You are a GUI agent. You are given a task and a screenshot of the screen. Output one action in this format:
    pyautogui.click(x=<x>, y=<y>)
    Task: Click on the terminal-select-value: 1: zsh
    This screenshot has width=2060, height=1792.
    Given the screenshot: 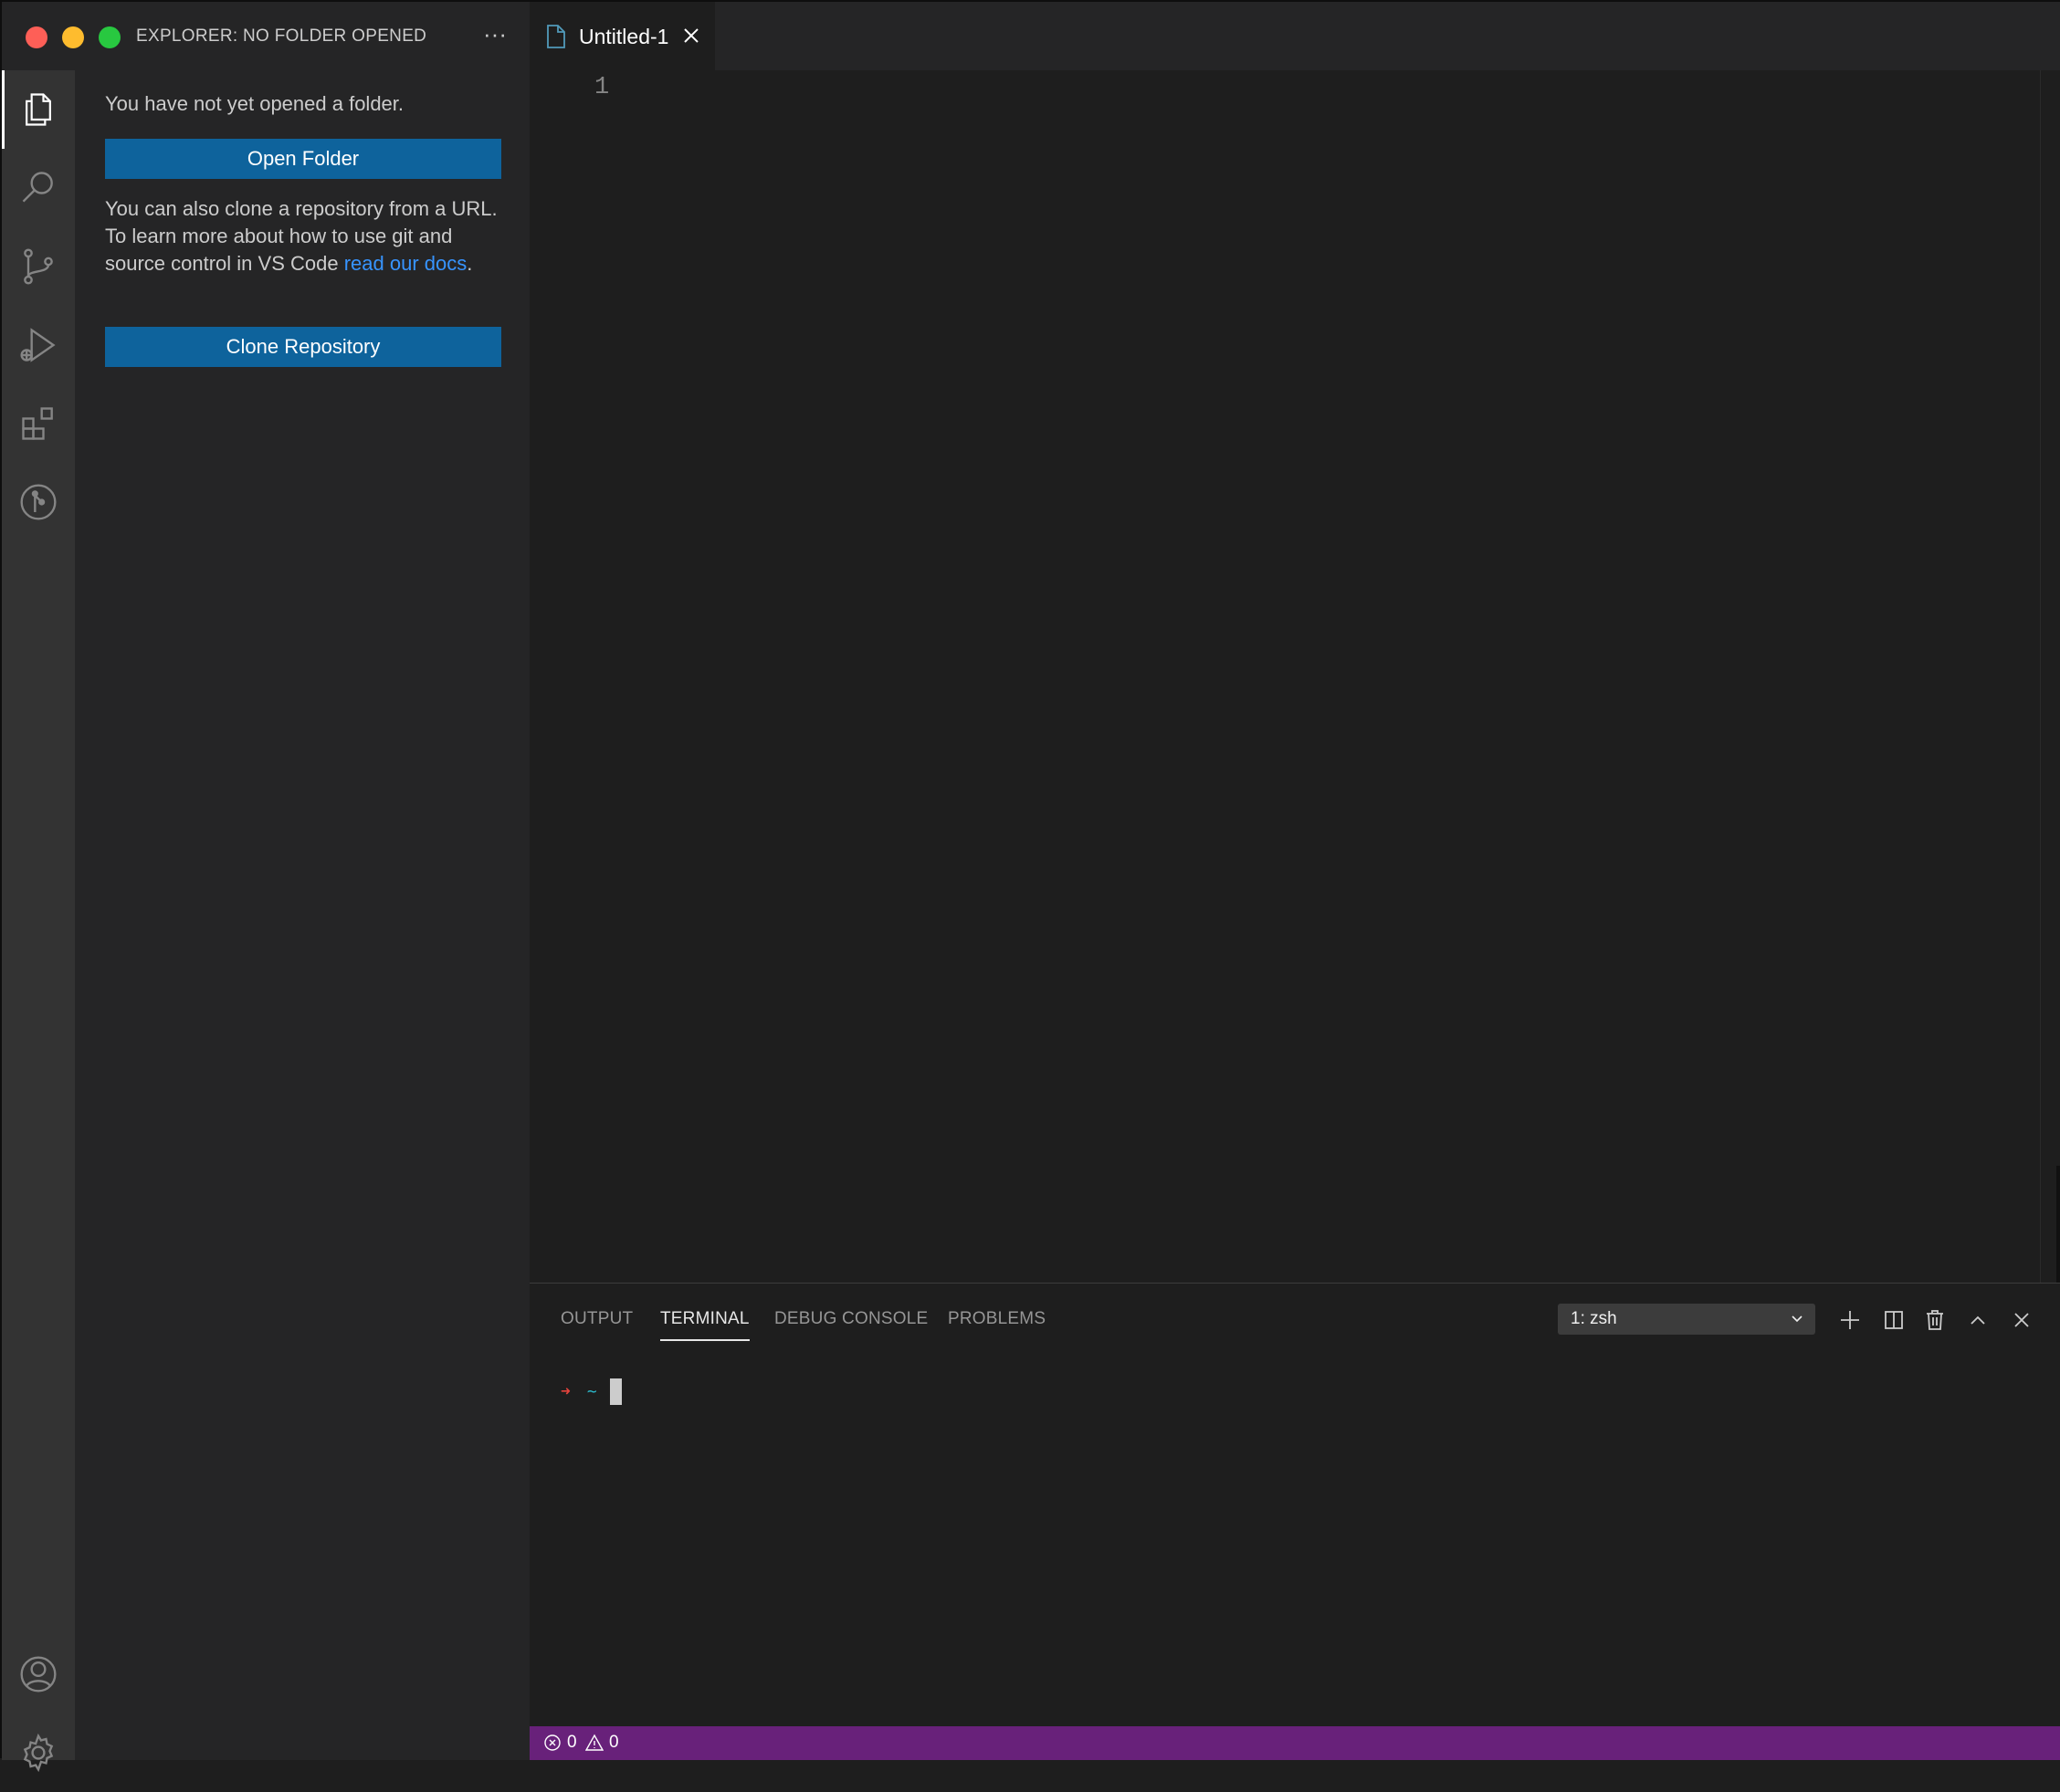 What is the action you would take?
    pyautogui.click(x=1594, y=1319)
    